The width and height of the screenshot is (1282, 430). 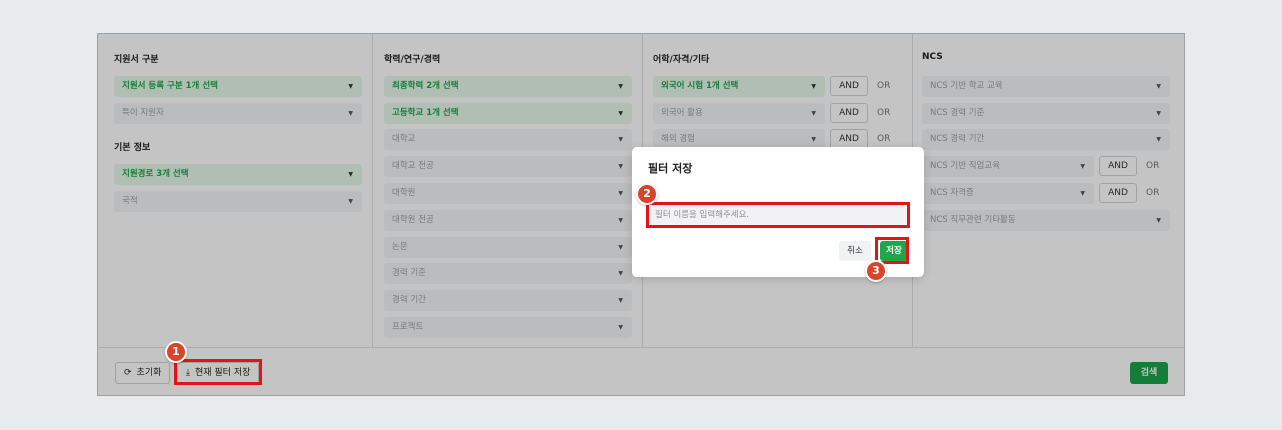 What do you see at coordinates (670, 168) in the screenshot?
I see `modal-title: 필터 저장` at bounding box center [670, 168].